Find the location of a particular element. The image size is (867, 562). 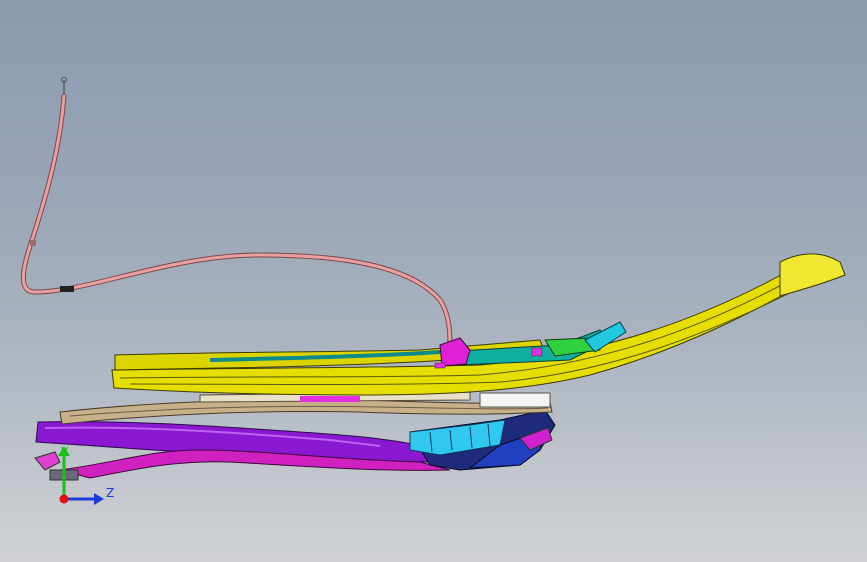

yellow-rail-tip is located at coordinates (812, 275).